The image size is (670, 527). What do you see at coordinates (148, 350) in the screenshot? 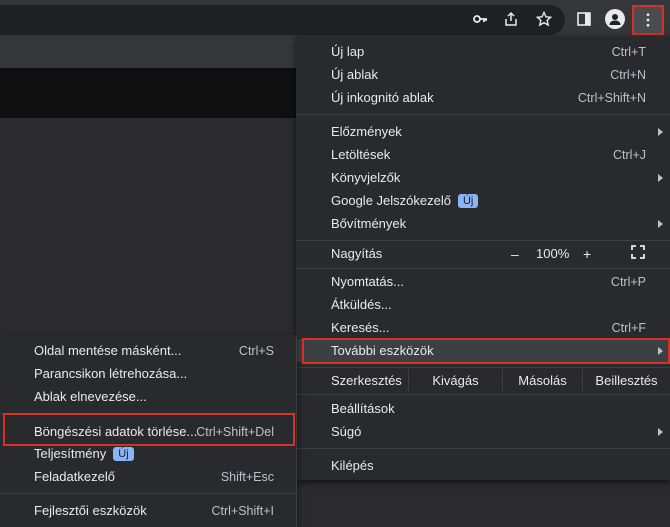
I see `submenu-item-save-page: Oldal mentése másként... Ctrl+S` at bounding box center [148, 350].